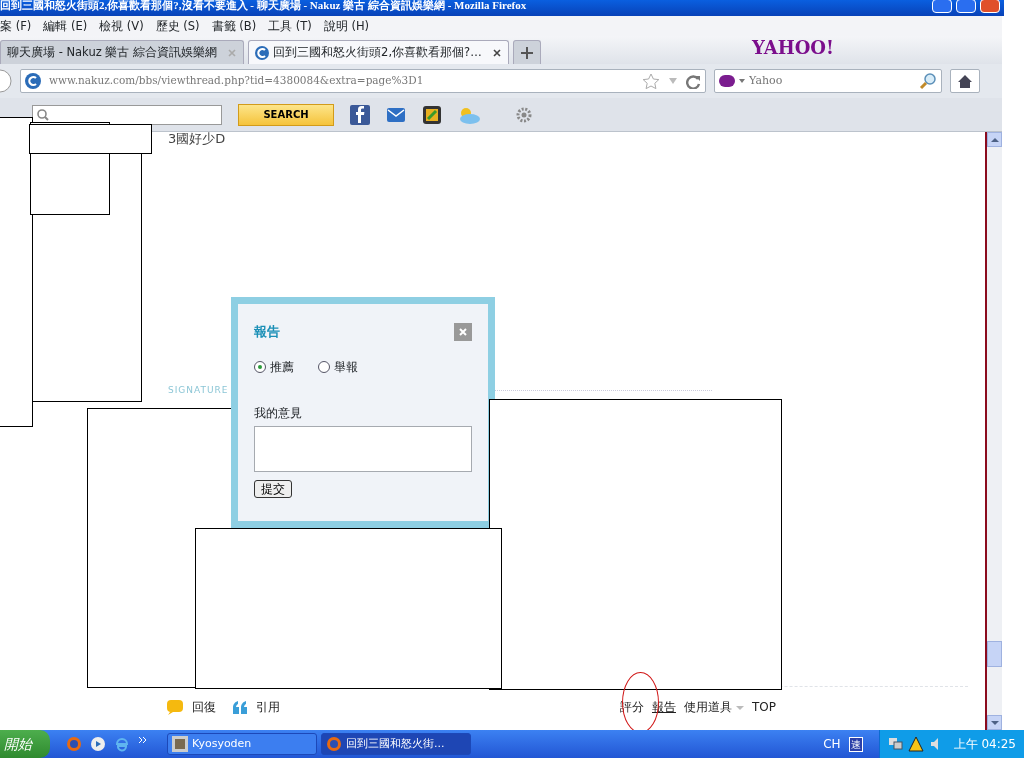 The width and height of the screenshot is (1024, 768). Describe the element at coordinates (793, 48) in the screenshot. I see `yahoo-logo: YAHOO!` at that location.